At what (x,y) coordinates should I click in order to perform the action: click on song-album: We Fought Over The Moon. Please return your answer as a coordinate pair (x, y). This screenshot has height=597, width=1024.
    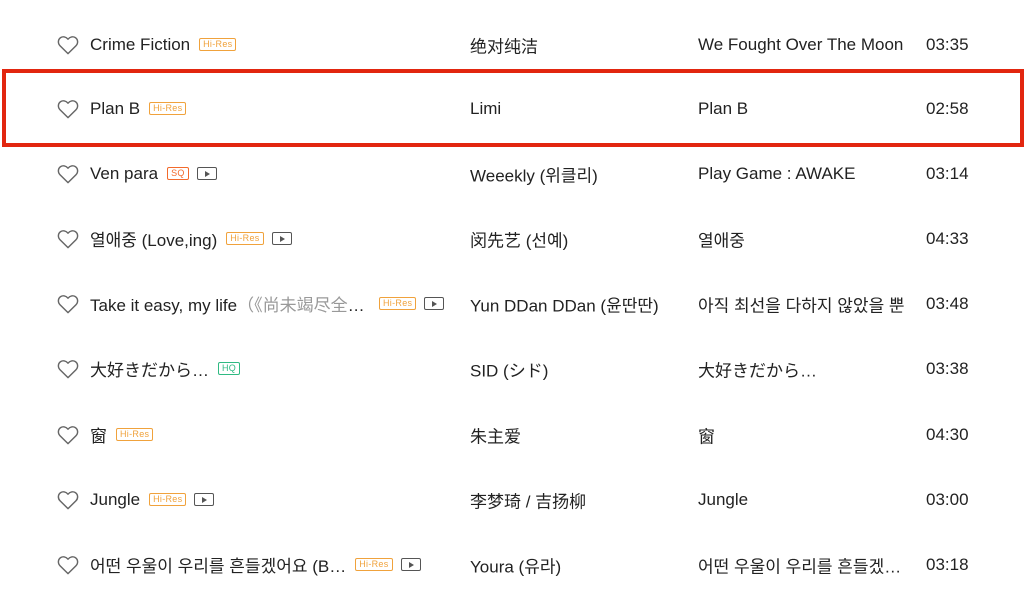
    Looking at the image, I should click on (802, 45).